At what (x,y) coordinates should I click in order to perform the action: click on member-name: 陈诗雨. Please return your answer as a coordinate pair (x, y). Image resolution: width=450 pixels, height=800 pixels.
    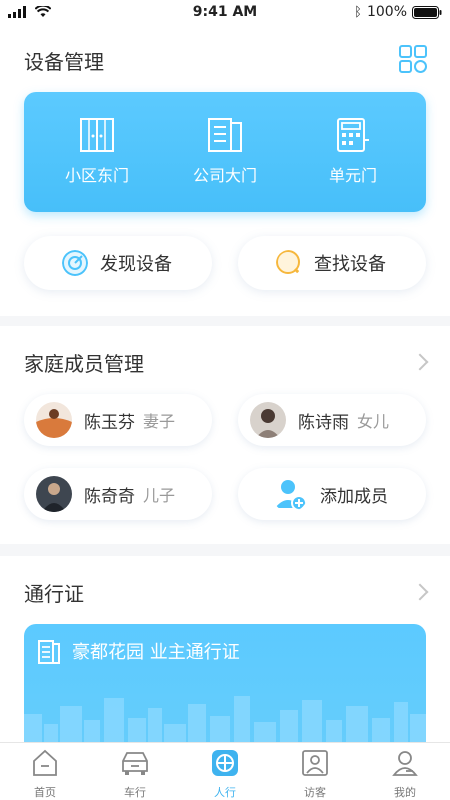
    Looking at the image, I should click on (323, 422).